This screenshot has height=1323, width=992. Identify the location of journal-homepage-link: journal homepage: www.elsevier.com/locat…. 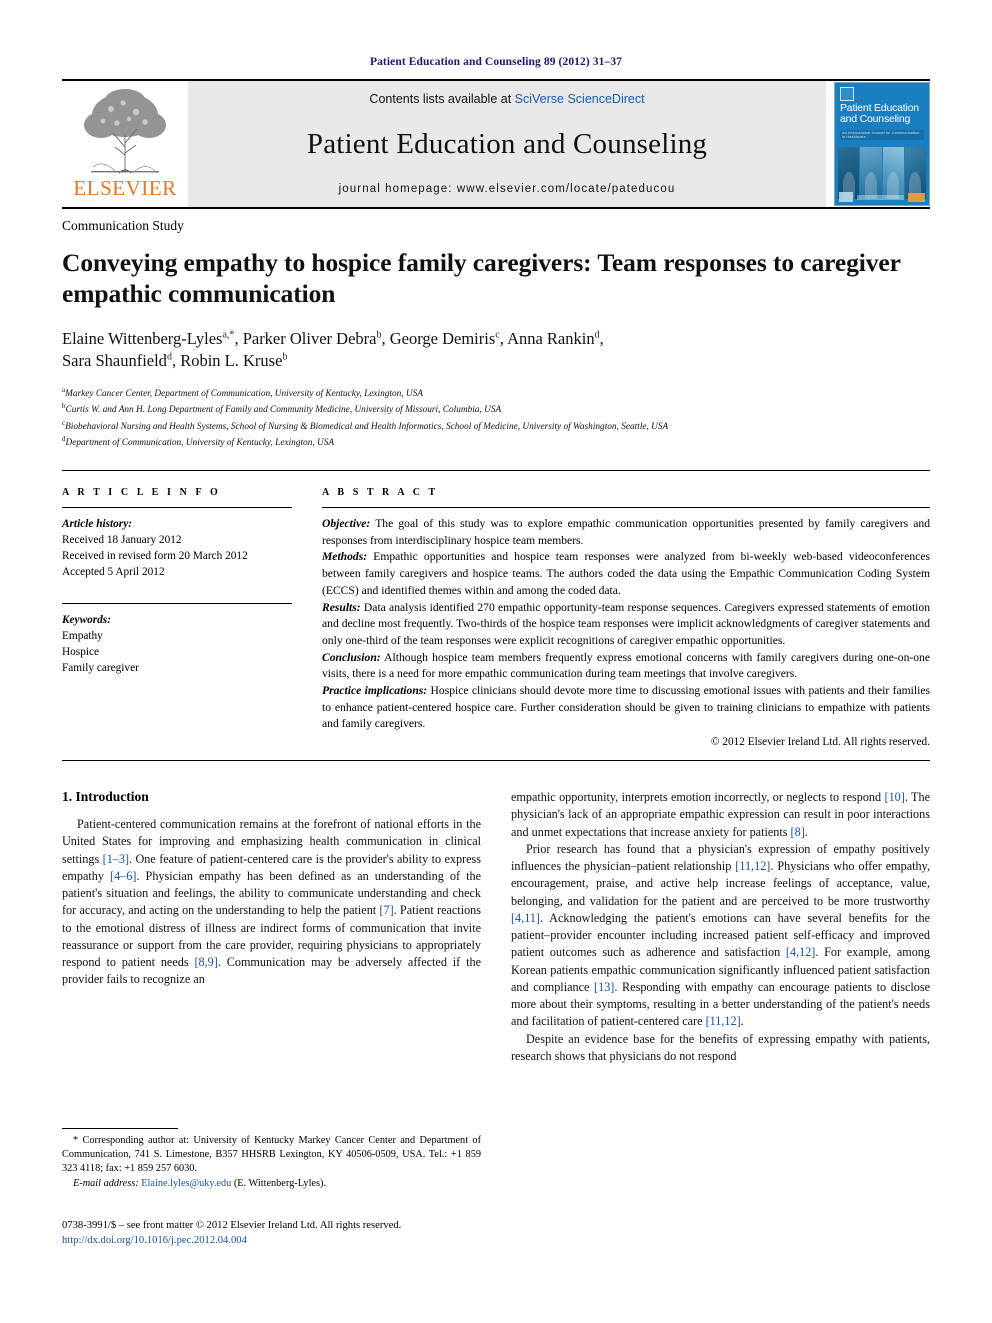
(507, 189).